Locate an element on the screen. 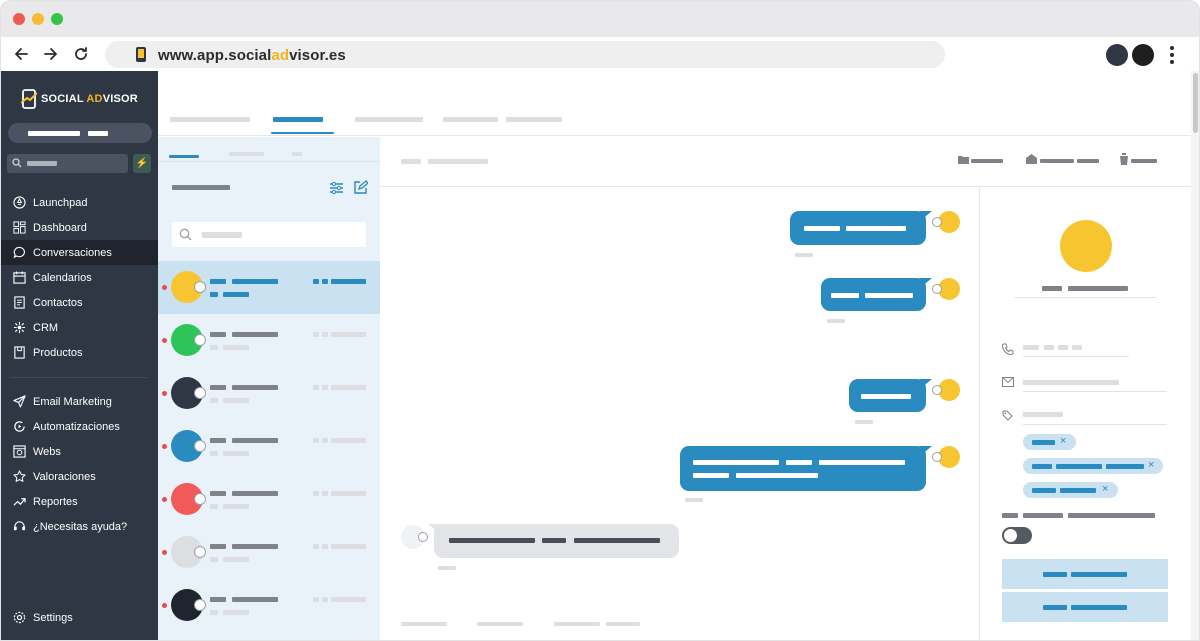 Image resolution: width=1200 pixels, height=641 pixels. conversation-search-input is located at coordinates (269, 234).